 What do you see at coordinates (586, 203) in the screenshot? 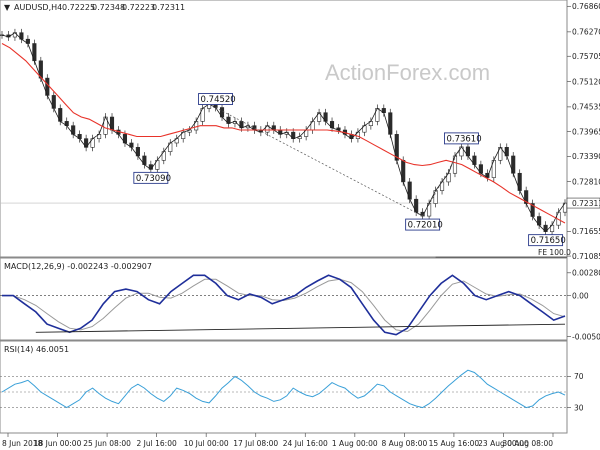
I see `price-y-tick-label: 0.72311` at bounding box center [586, 203].